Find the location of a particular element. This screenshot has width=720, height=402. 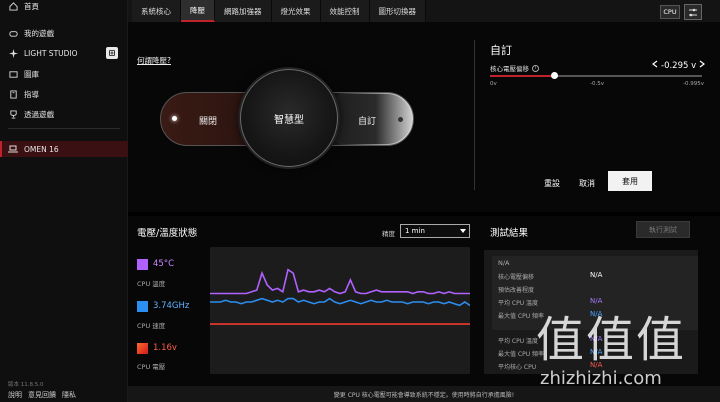

sidebar-item-guide: 指導 is located at coordinates (64, 94).